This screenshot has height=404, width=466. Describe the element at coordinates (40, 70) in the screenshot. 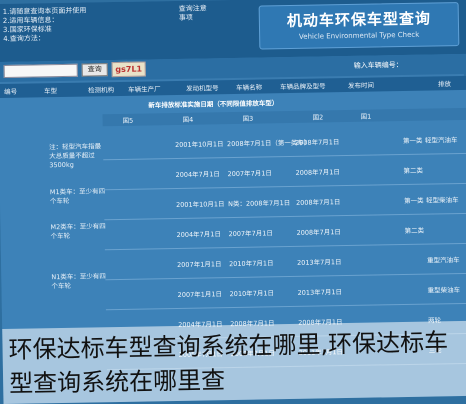

I see `search-input` at that location.